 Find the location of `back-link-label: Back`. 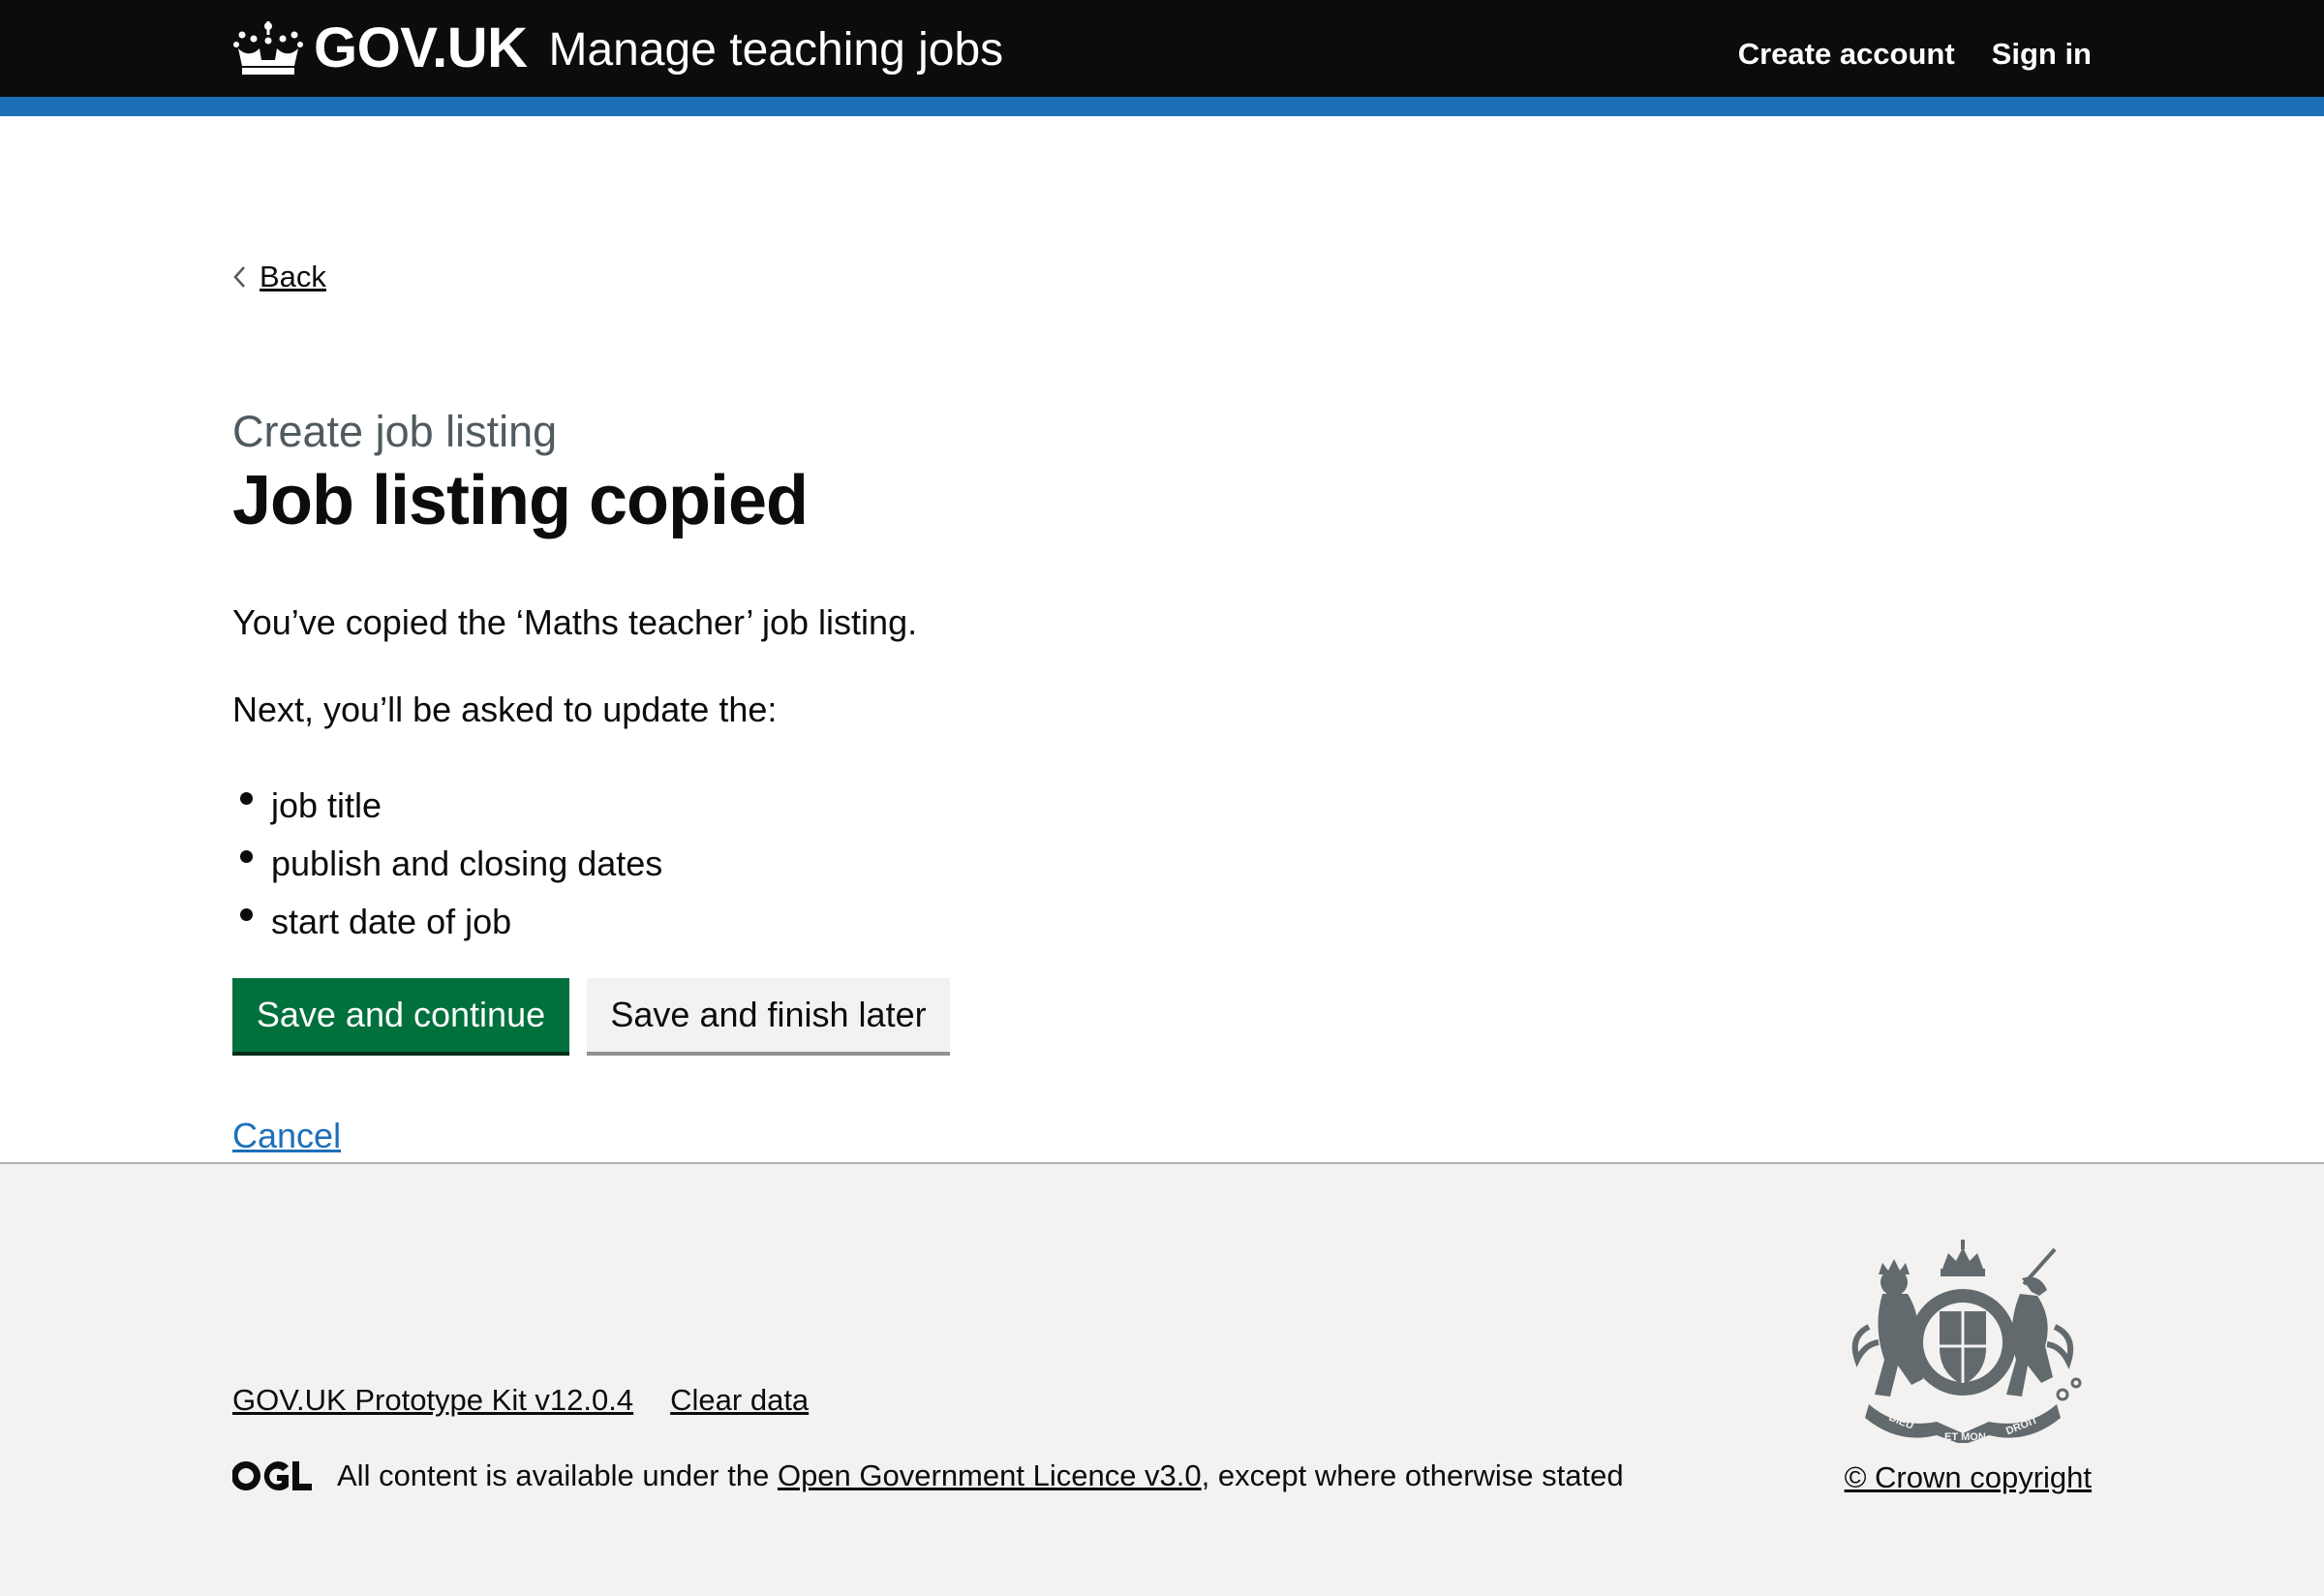

back-link-label: Back is located at coordinates (293, 276).